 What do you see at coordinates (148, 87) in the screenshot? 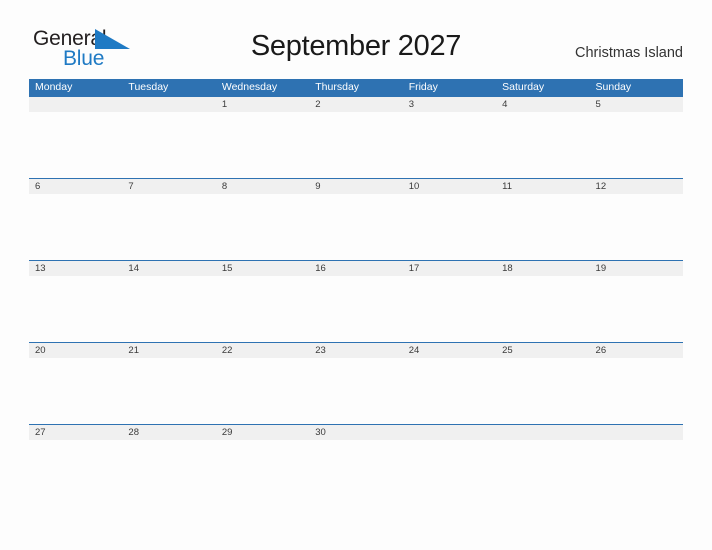
I see `weekday-header-tuesday: Tuesday` at bounding box center [148, 87].